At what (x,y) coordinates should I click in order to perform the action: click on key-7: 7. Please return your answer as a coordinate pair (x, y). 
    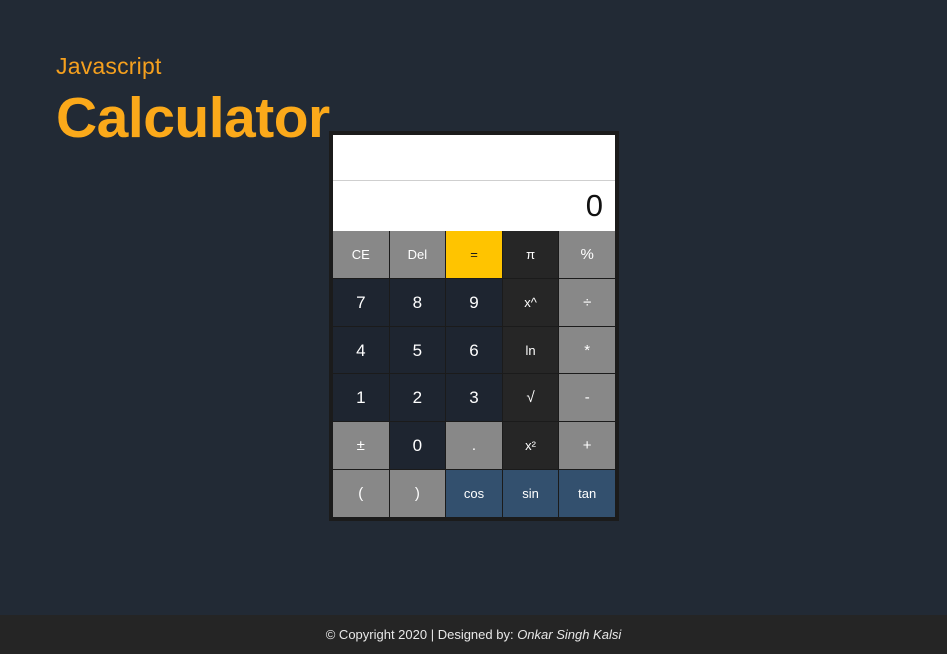
    Looking at the image, I should click on (361, 302).